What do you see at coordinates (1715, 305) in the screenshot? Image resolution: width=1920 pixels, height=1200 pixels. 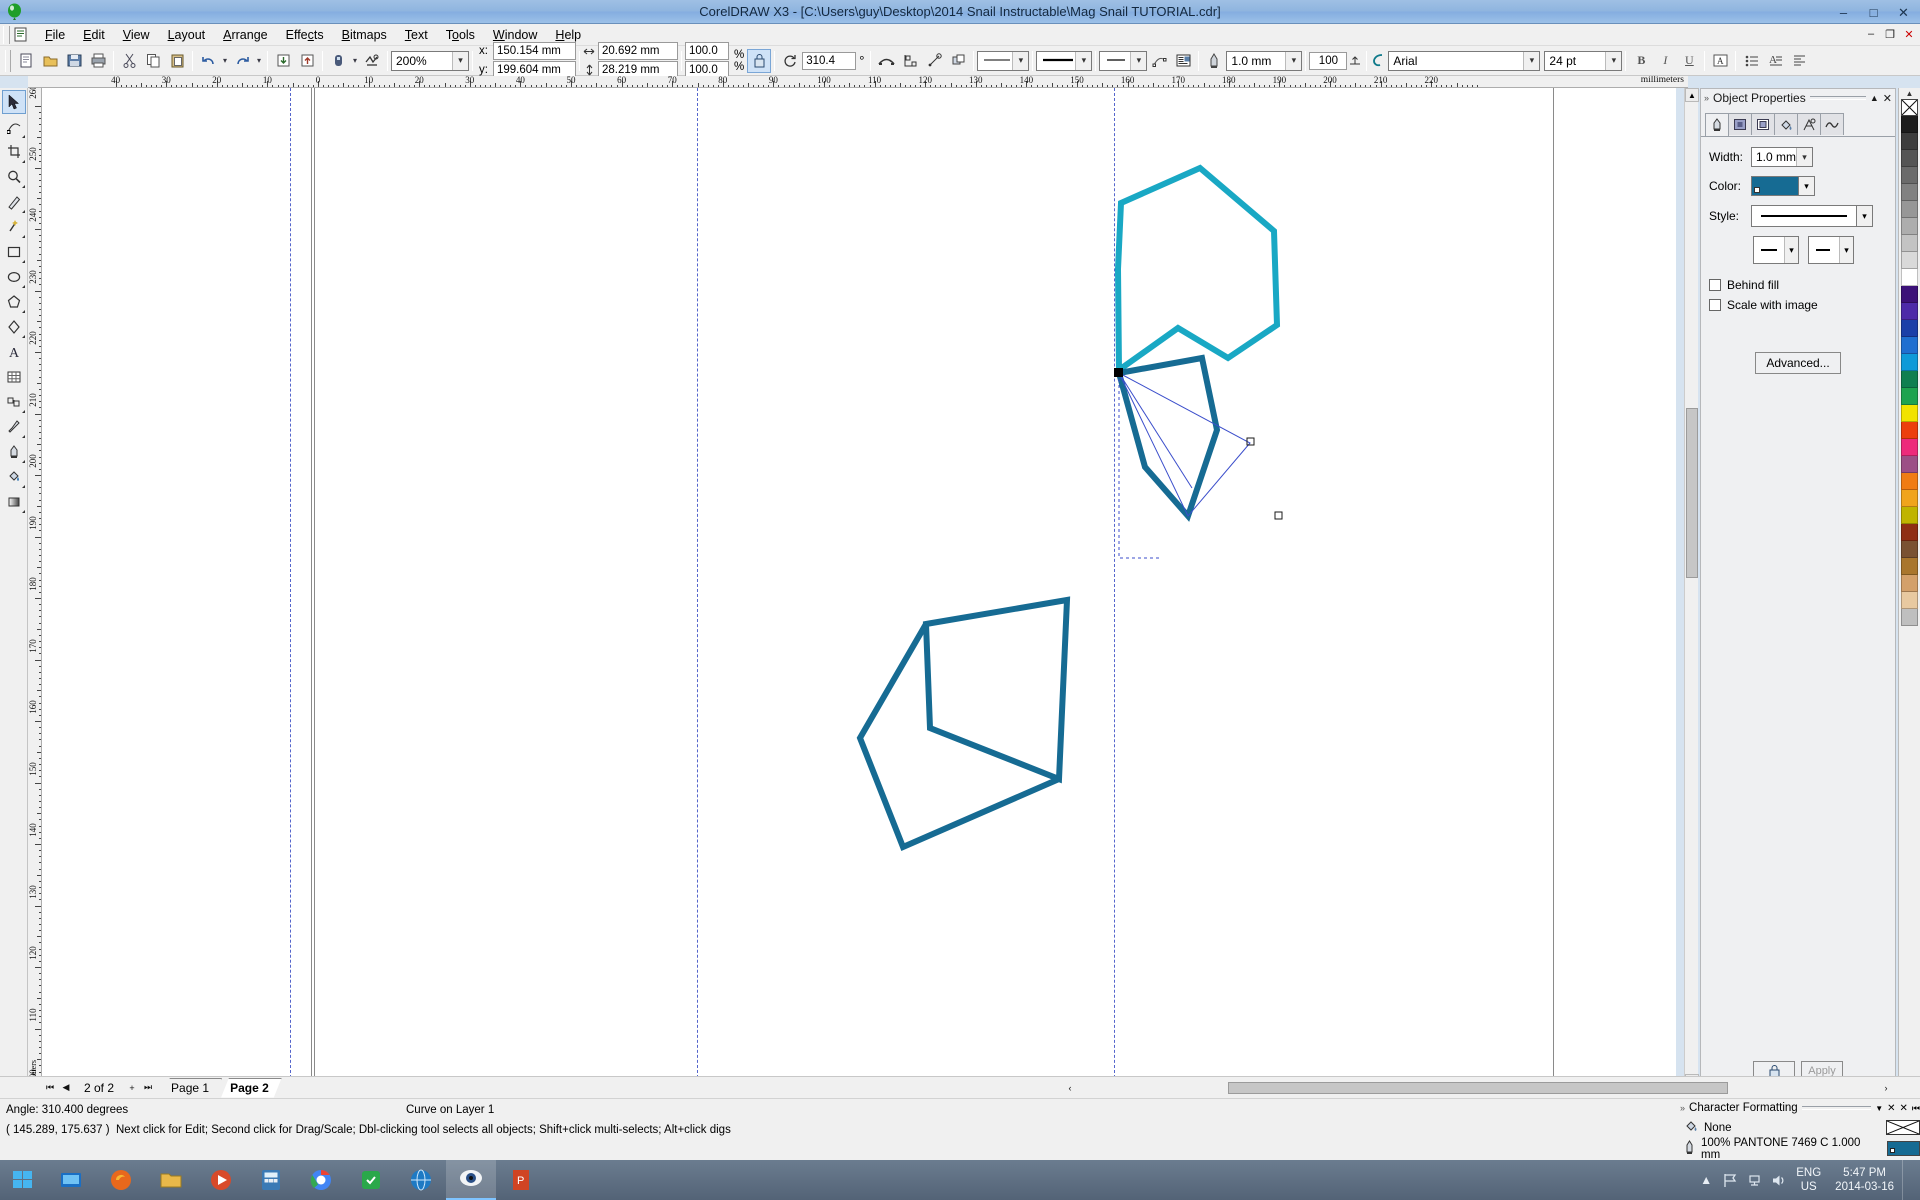 I see `scale-with-image-checkbox` at bounding box center [1715, 305].